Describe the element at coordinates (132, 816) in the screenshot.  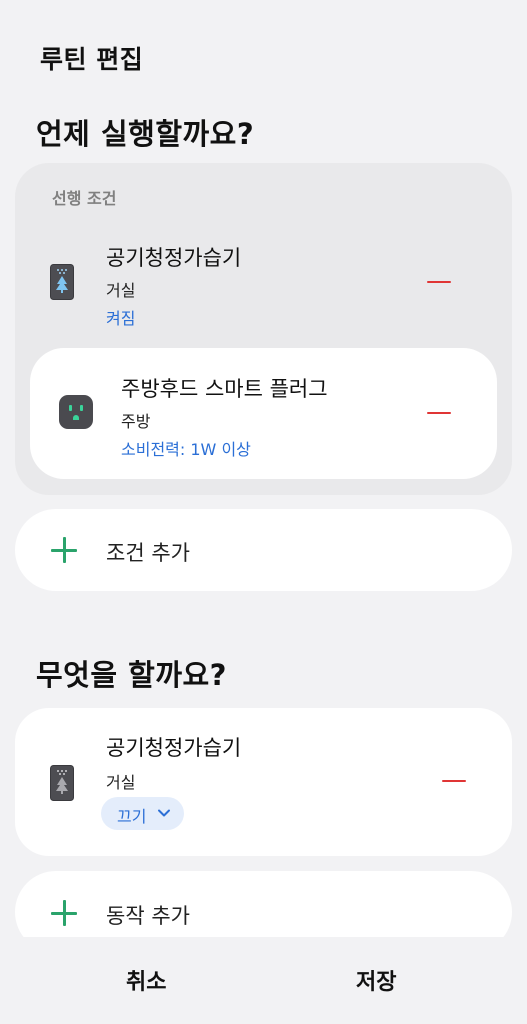
I see `action-option-value: 끄기` at that location.